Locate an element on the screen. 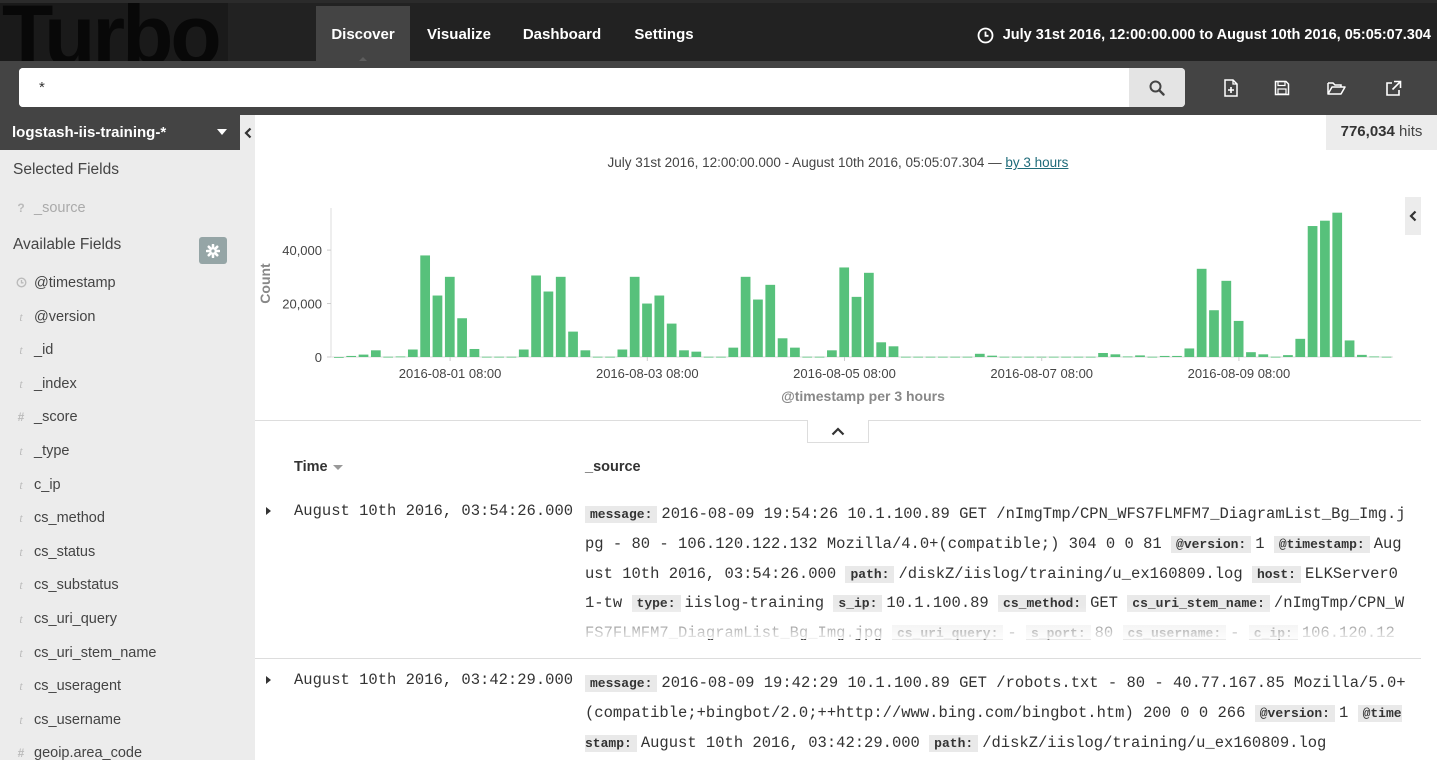 This screenshot has width=1437, height=760. search-button is located at coordinates (1157, 87).